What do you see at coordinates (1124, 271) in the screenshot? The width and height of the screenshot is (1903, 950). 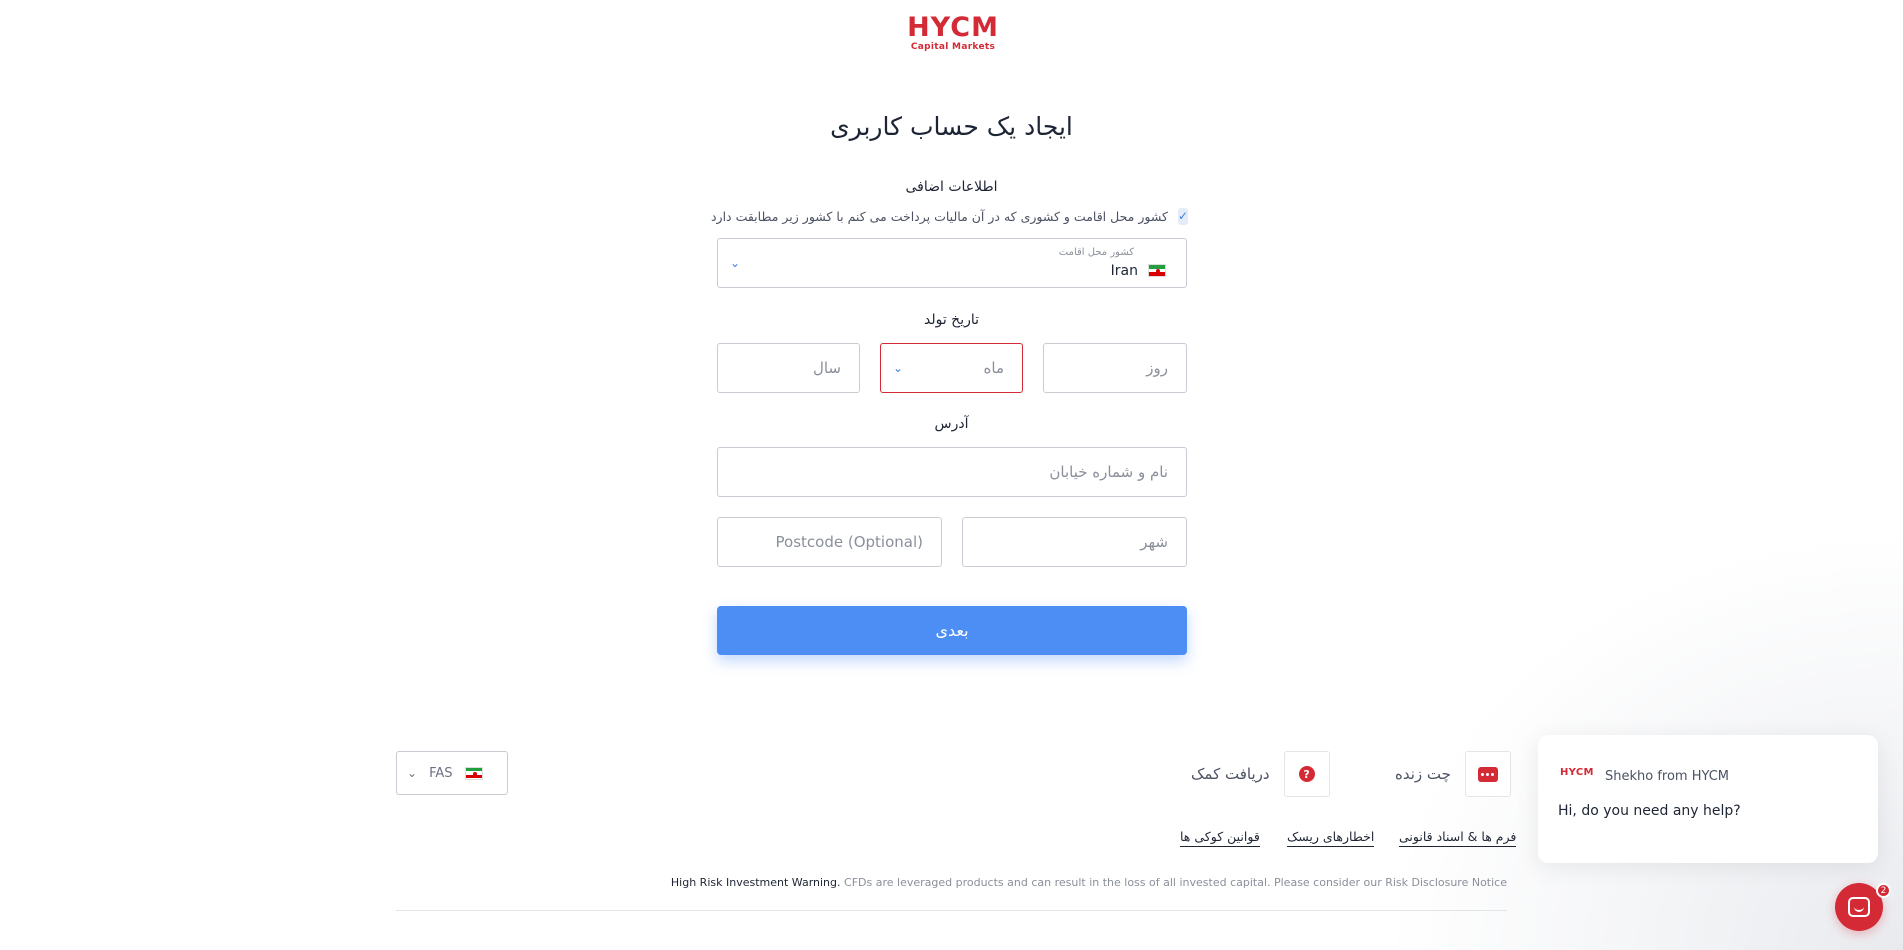 I see `country-value: Iran` at bounding box center [1124, 271].